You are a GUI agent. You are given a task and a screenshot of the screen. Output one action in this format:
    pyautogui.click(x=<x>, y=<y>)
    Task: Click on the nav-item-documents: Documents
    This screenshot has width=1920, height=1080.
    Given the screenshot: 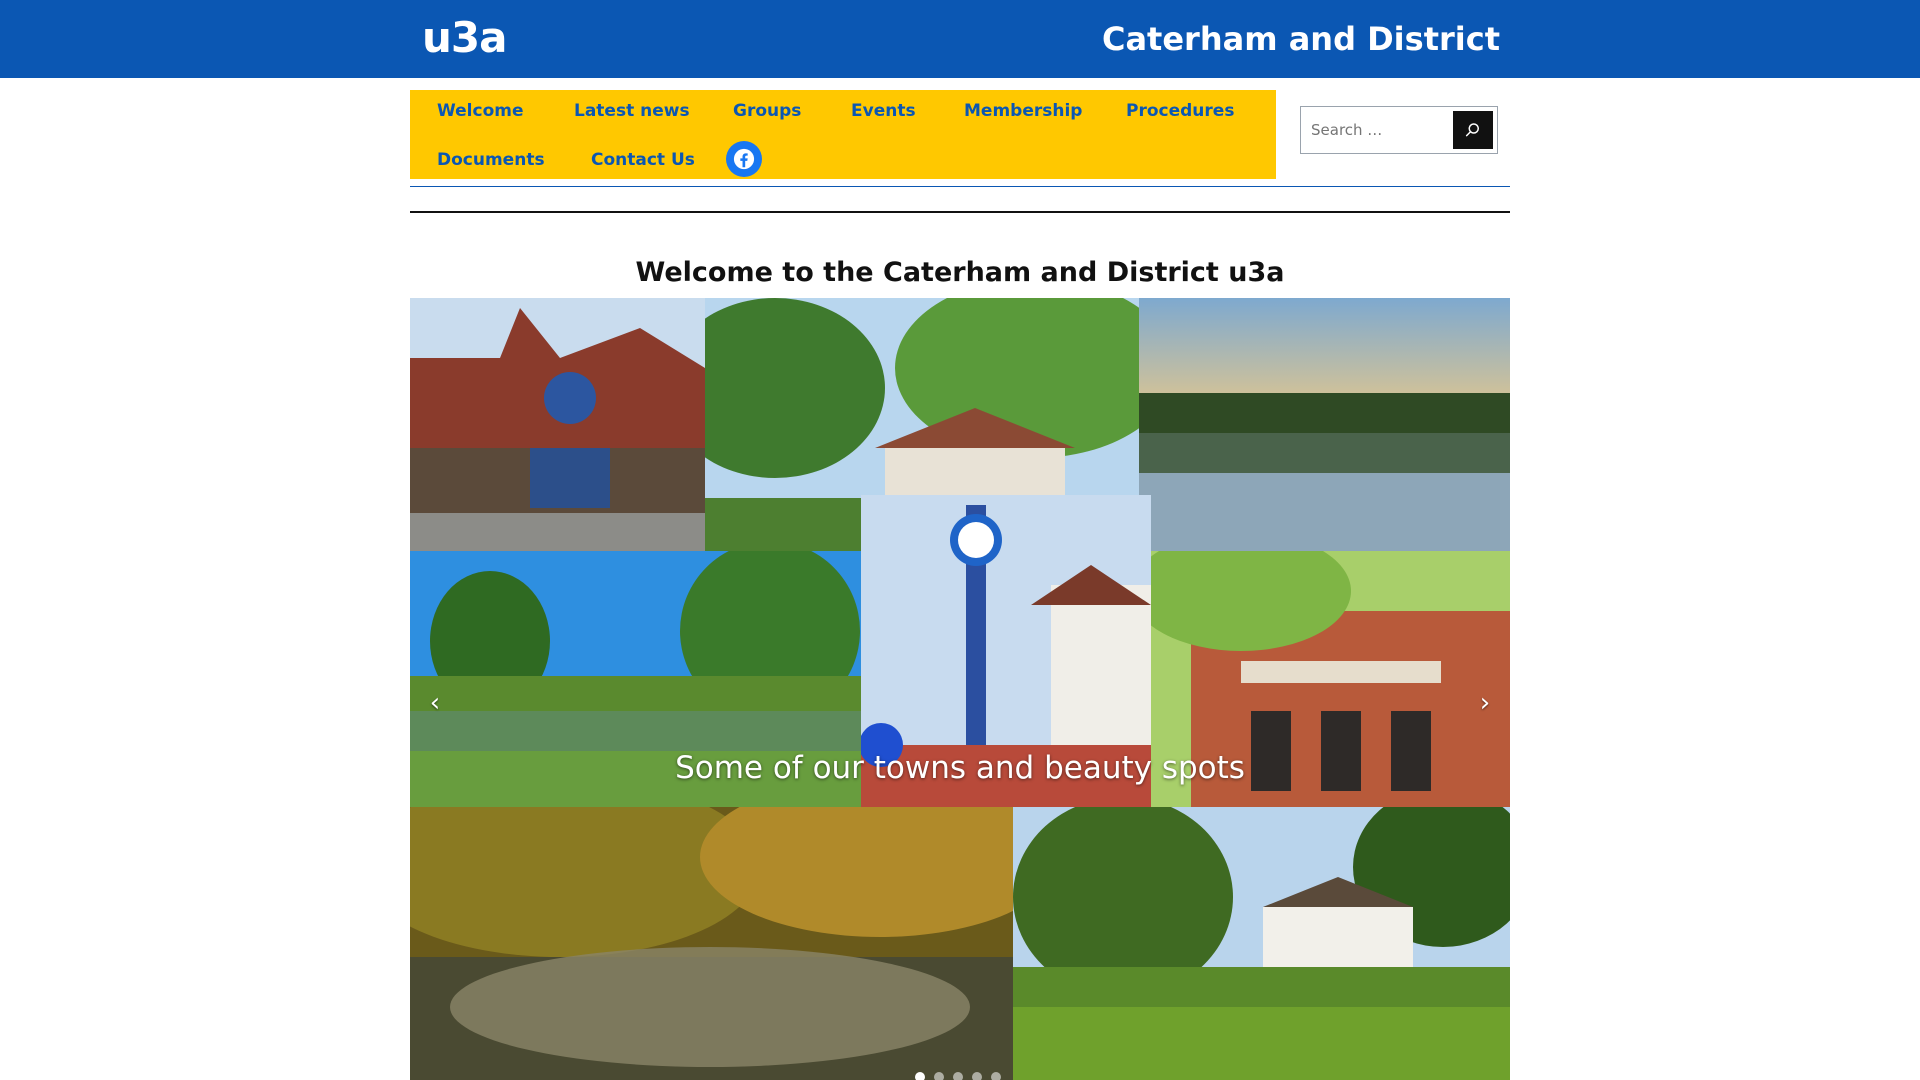 What is the action you would take?
    pyautogui.click(x=491, y=160)
    